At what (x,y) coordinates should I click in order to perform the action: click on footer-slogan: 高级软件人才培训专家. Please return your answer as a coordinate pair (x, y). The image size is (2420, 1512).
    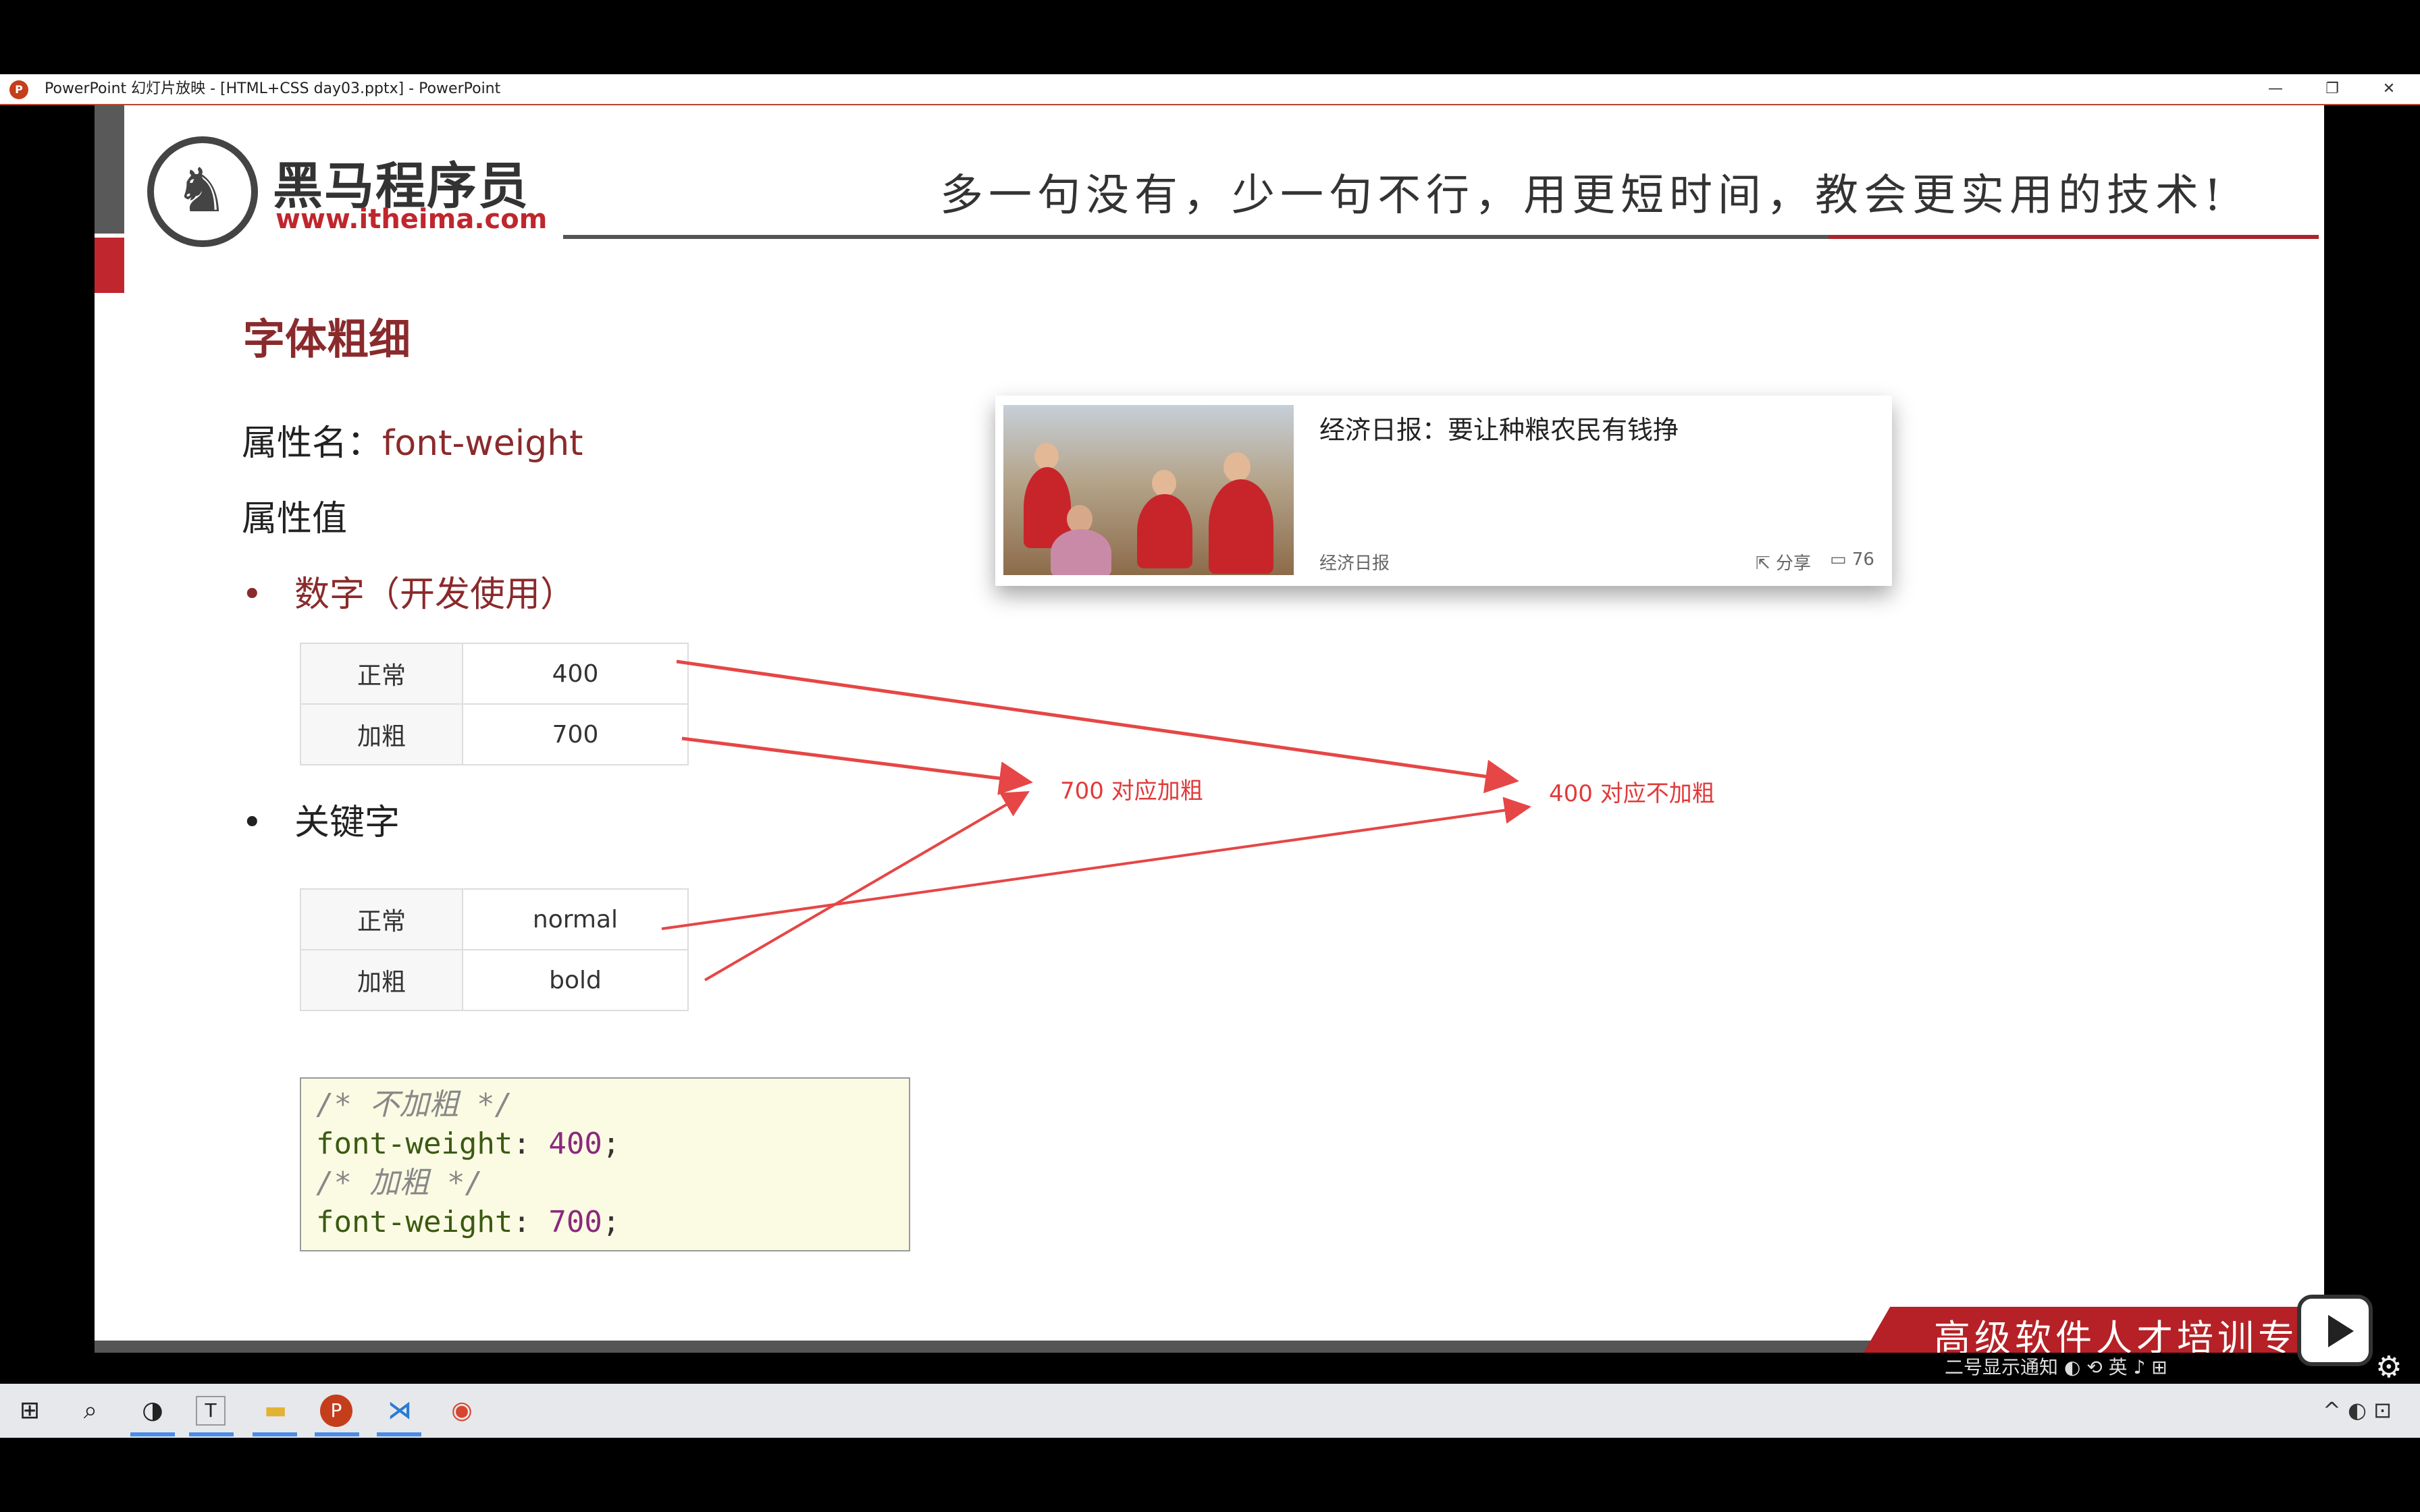
    Looking at the image, I should click on (2129, 1335).